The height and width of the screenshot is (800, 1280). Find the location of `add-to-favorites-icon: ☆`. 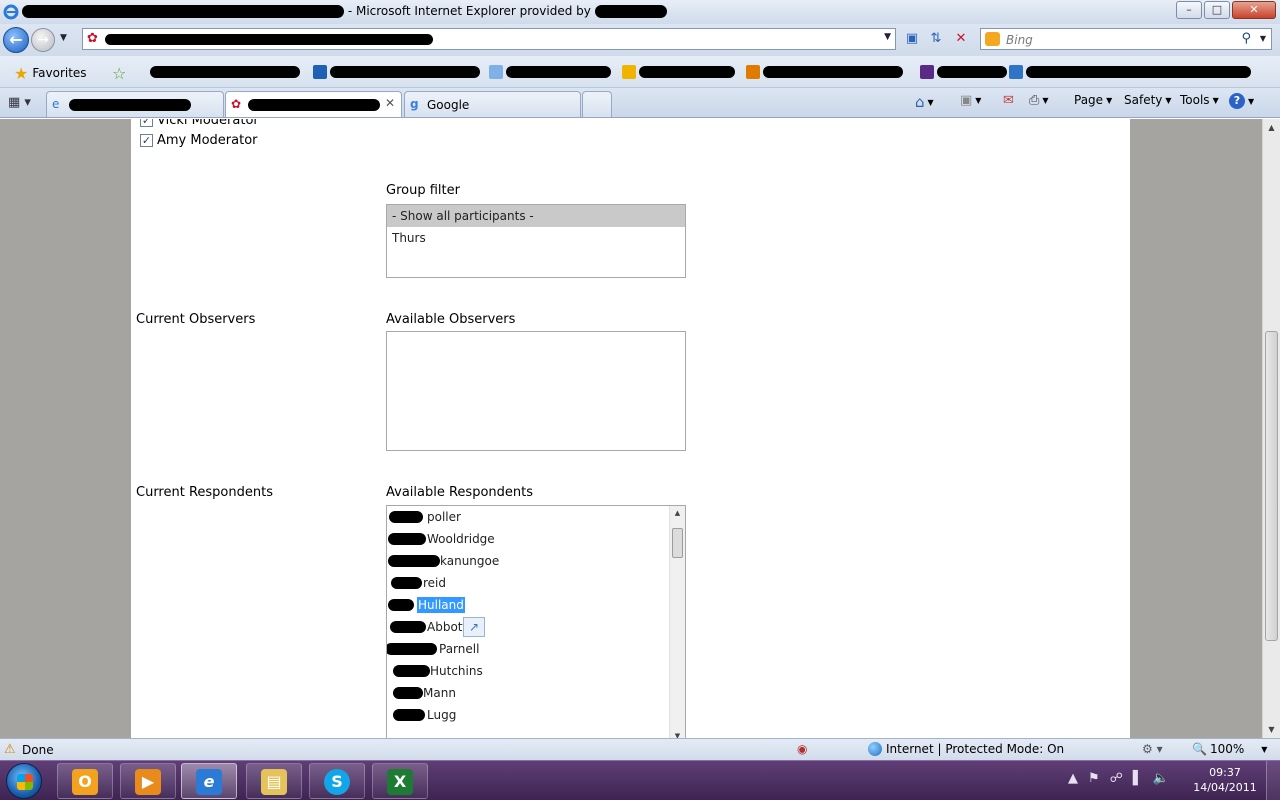

add-to-favorites-icon: ☆ is located at coordinates (119, 73).